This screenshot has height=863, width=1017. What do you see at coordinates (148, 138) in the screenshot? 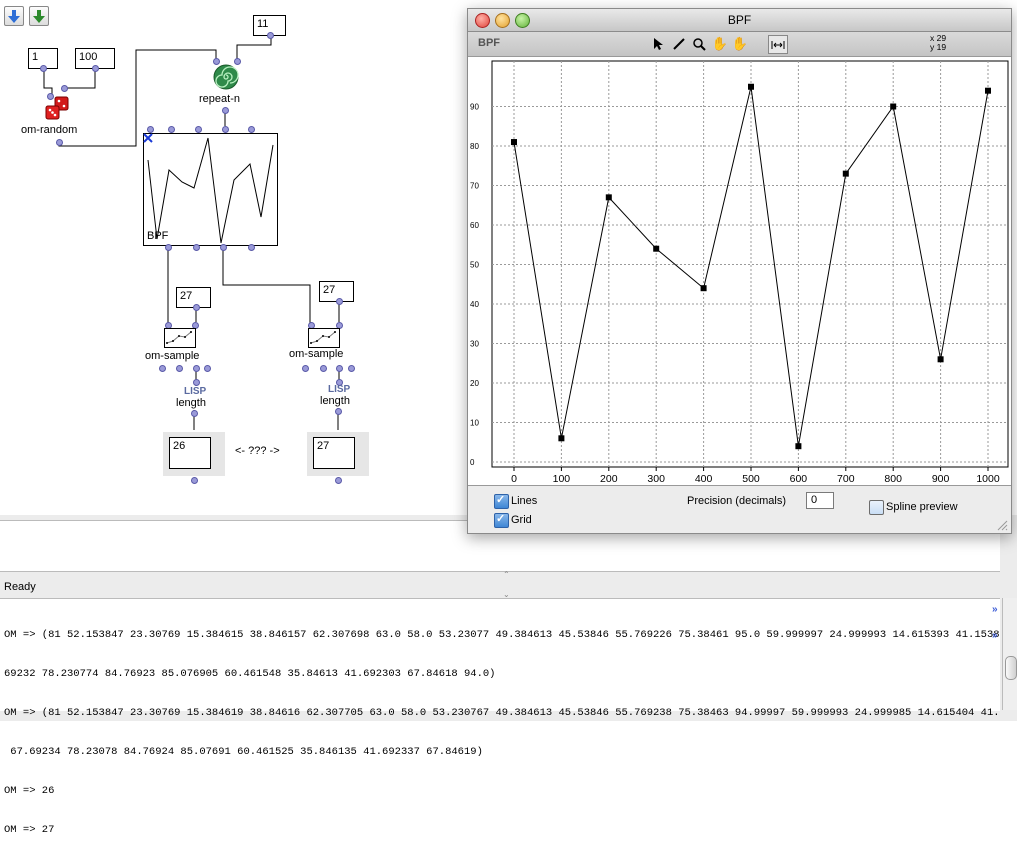
I see `close-x-icon` at bounding box center [148, 138].